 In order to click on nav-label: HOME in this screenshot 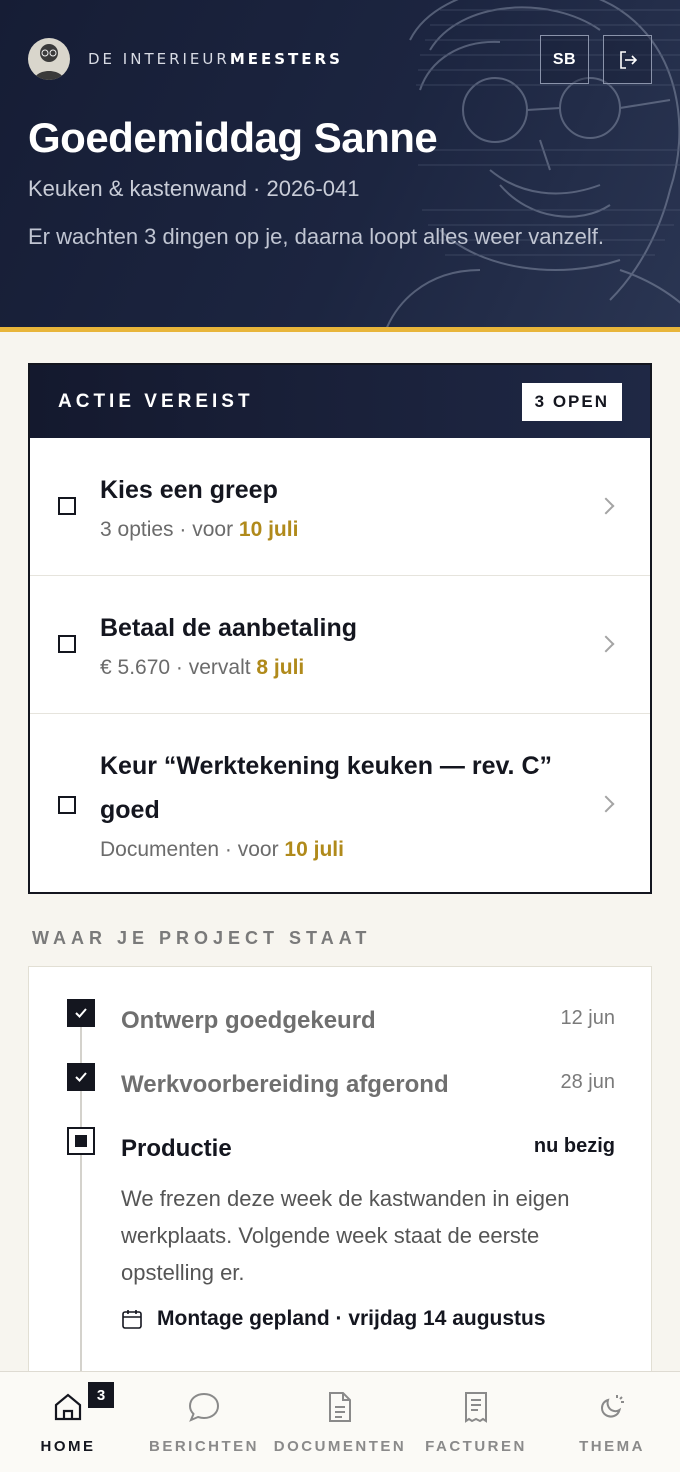, I will do `click(68, 1446)`.